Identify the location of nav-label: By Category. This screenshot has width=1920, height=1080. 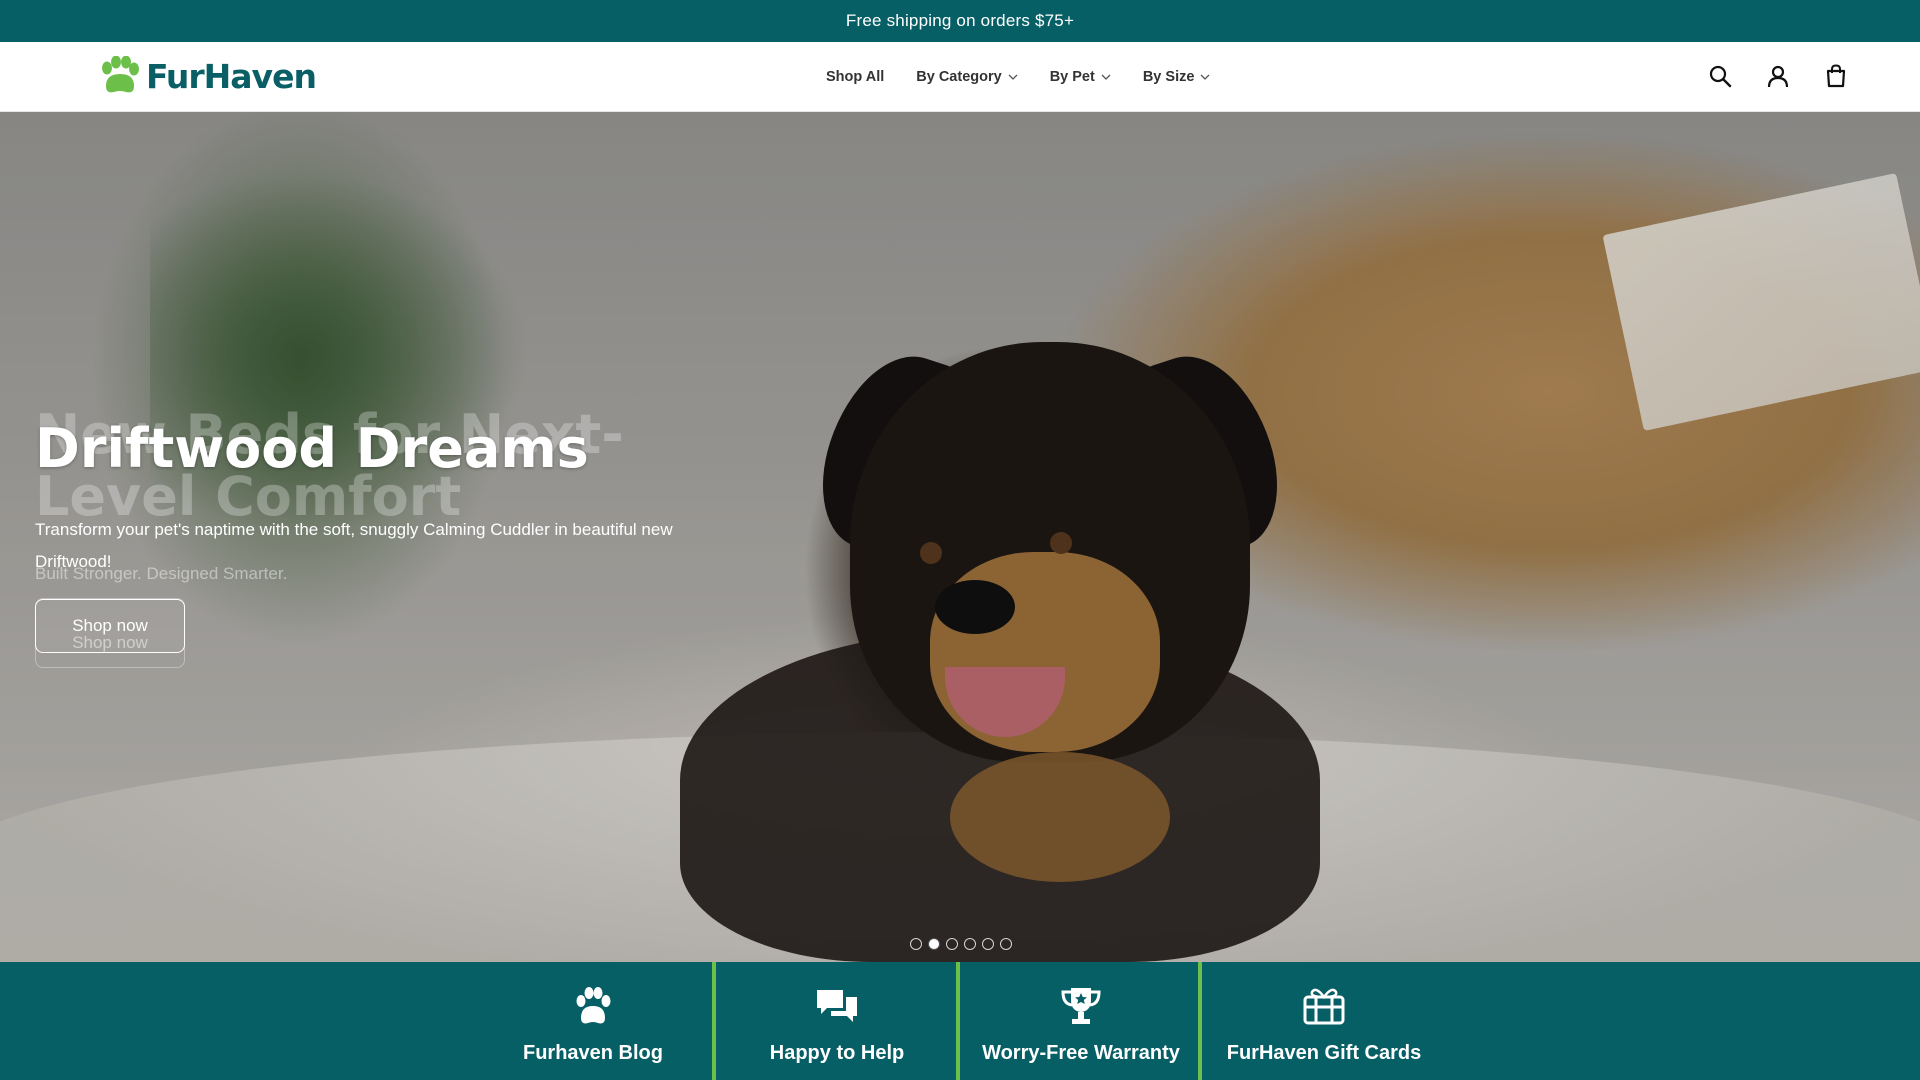
(959, 77).